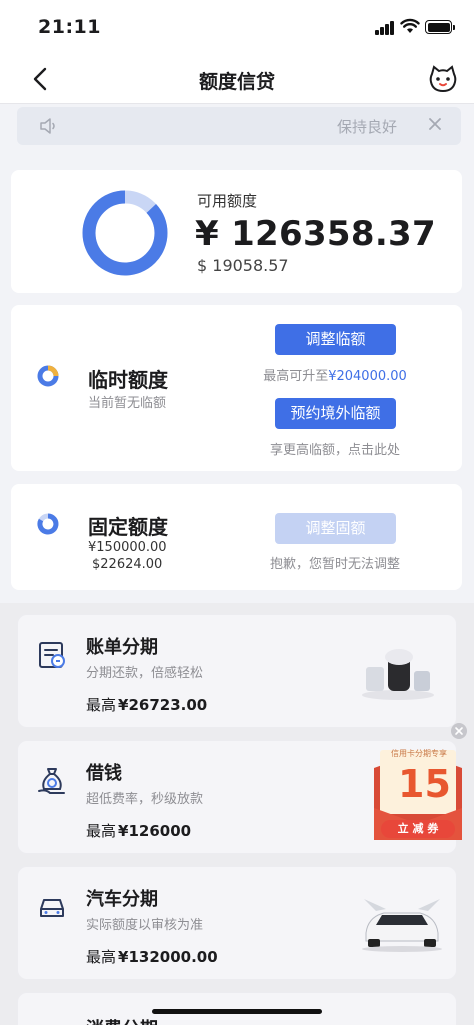 Image resolution: width=474 pixels, height=1025 pixels. Describe the element at coordinates (410, 25) in the screenshot. I see `wifi-icon` at that location.